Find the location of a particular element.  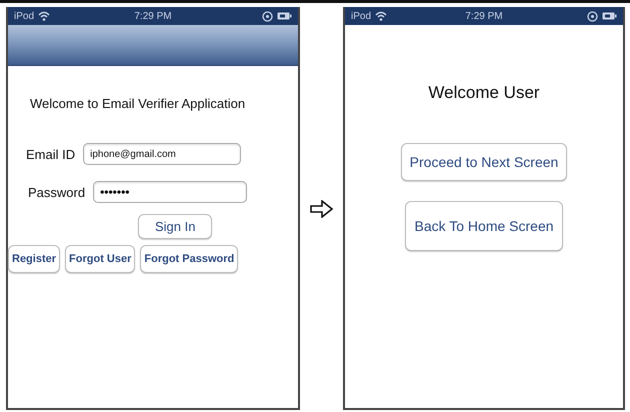

sign-in-button: Sign In is located at coordinates (175, 226).